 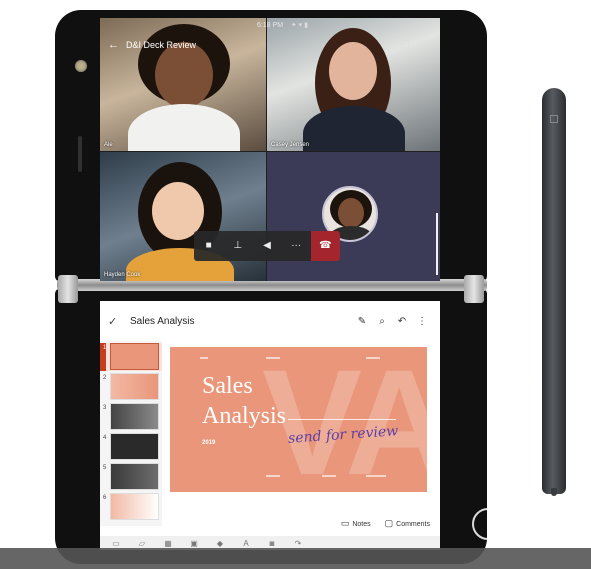 What do you see at coordinates (183, 216) in the screenshot?
I see `video-tile-3: Hayden Cook` at bounding box center [183, 216].